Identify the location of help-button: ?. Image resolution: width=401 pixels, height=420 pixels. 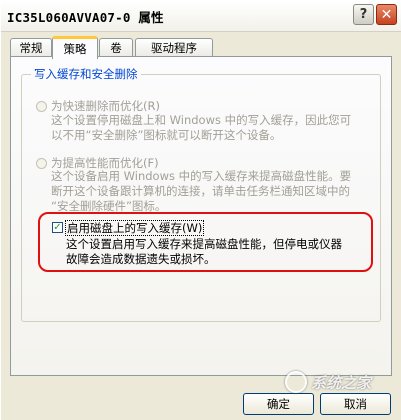
(363, 14).